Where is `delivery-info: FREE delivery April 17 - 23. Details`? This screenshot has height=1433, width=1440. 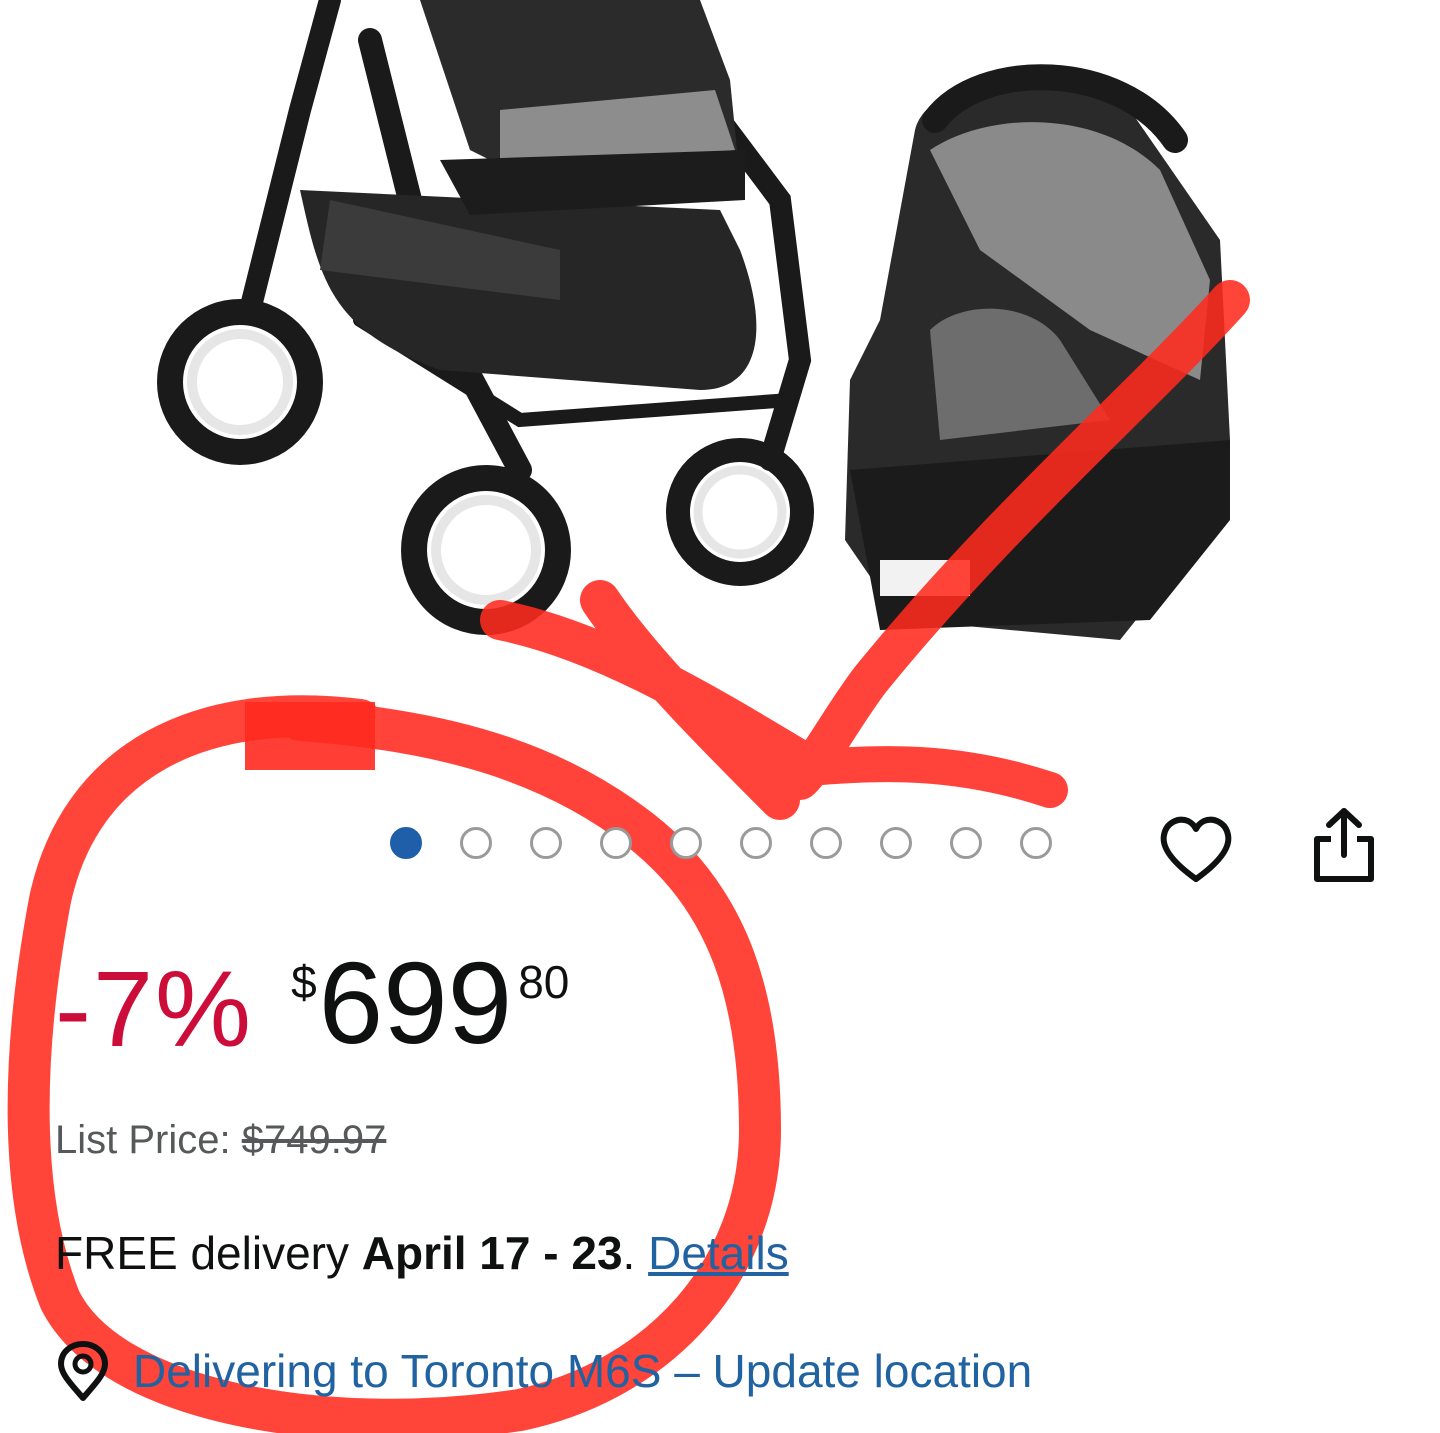
delivery-info: FREE delivery April 17 - 23. Details is located at coordinates (422, 1253).